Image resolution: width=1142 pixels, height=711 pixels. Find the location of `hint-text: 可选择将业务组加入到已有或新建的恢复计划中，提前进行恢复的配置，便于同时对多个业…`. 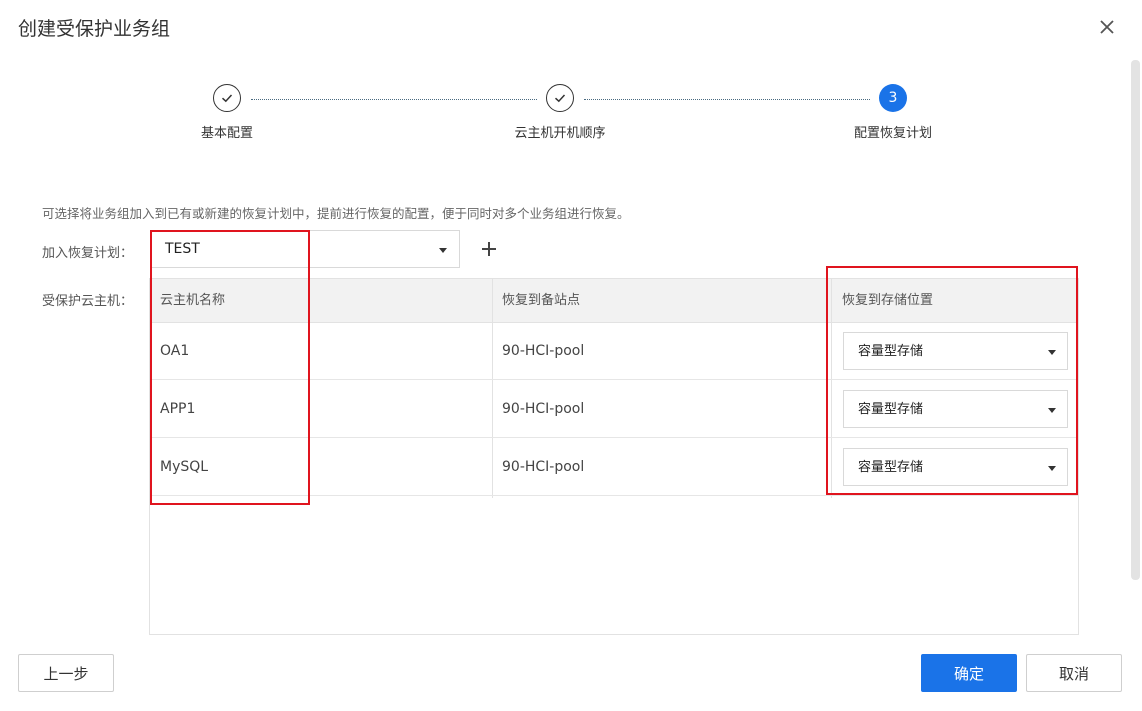

hint-text: 可选择将业务组加入到已有或新建的恢复计划中，提前进行恢复的配置，便于同时对多个业… is located at coordinates (336, 213).